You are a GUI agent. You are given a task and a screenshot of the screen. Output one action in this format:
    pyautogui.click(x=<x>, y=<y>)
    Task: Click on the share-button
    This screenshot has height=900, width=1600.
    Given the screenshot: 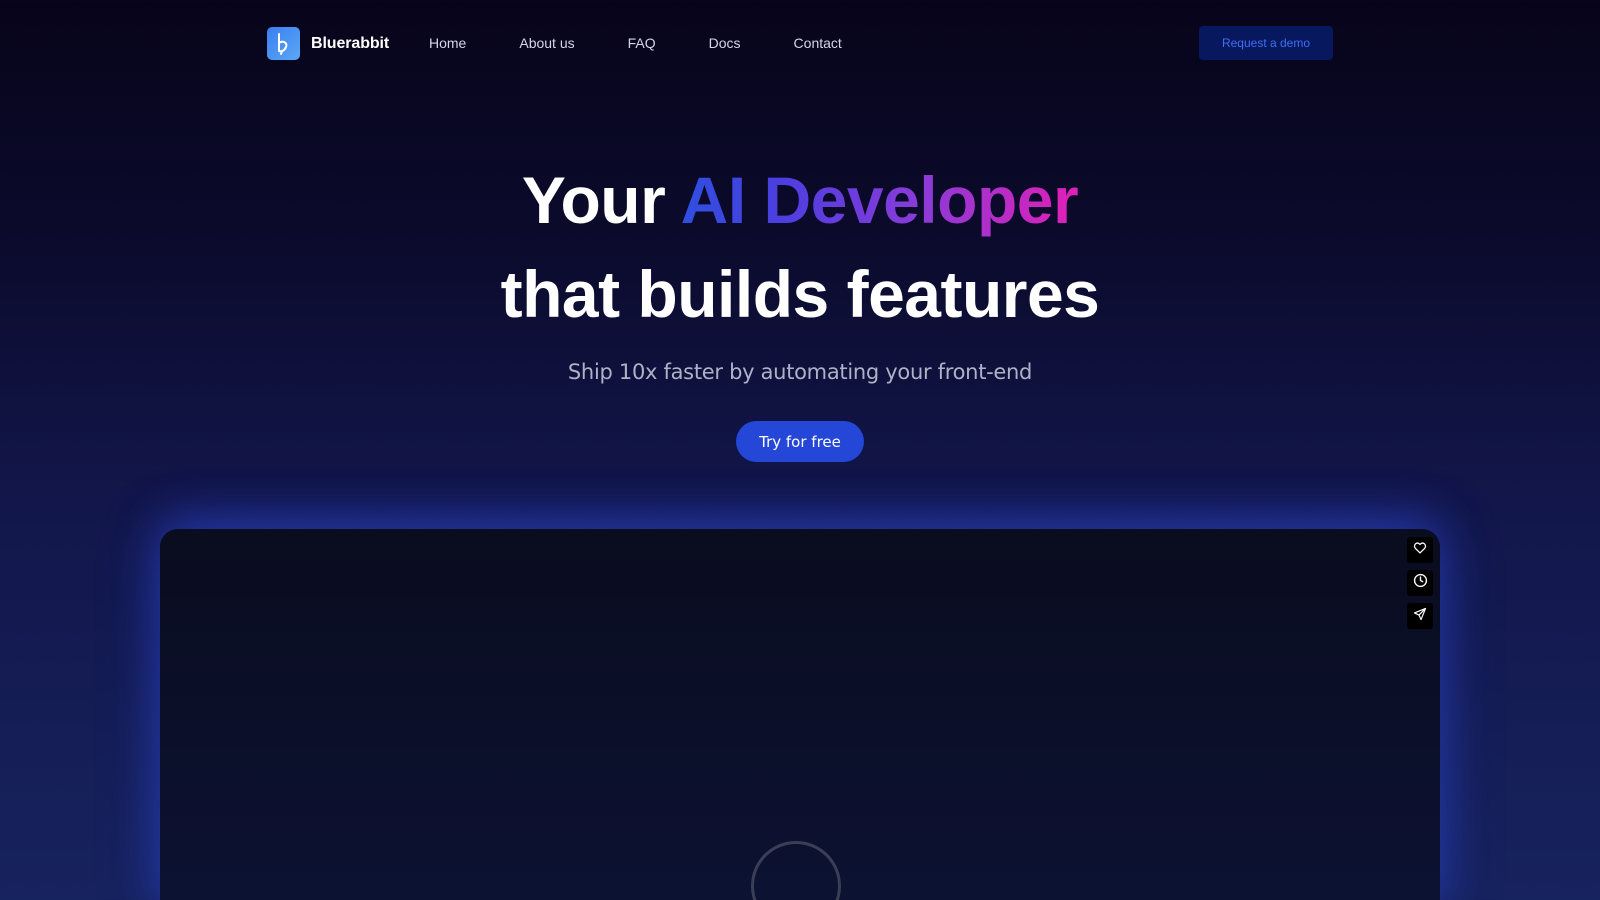 What is the action you would take?
    pyautogui.click(x=1420, y=616)
    